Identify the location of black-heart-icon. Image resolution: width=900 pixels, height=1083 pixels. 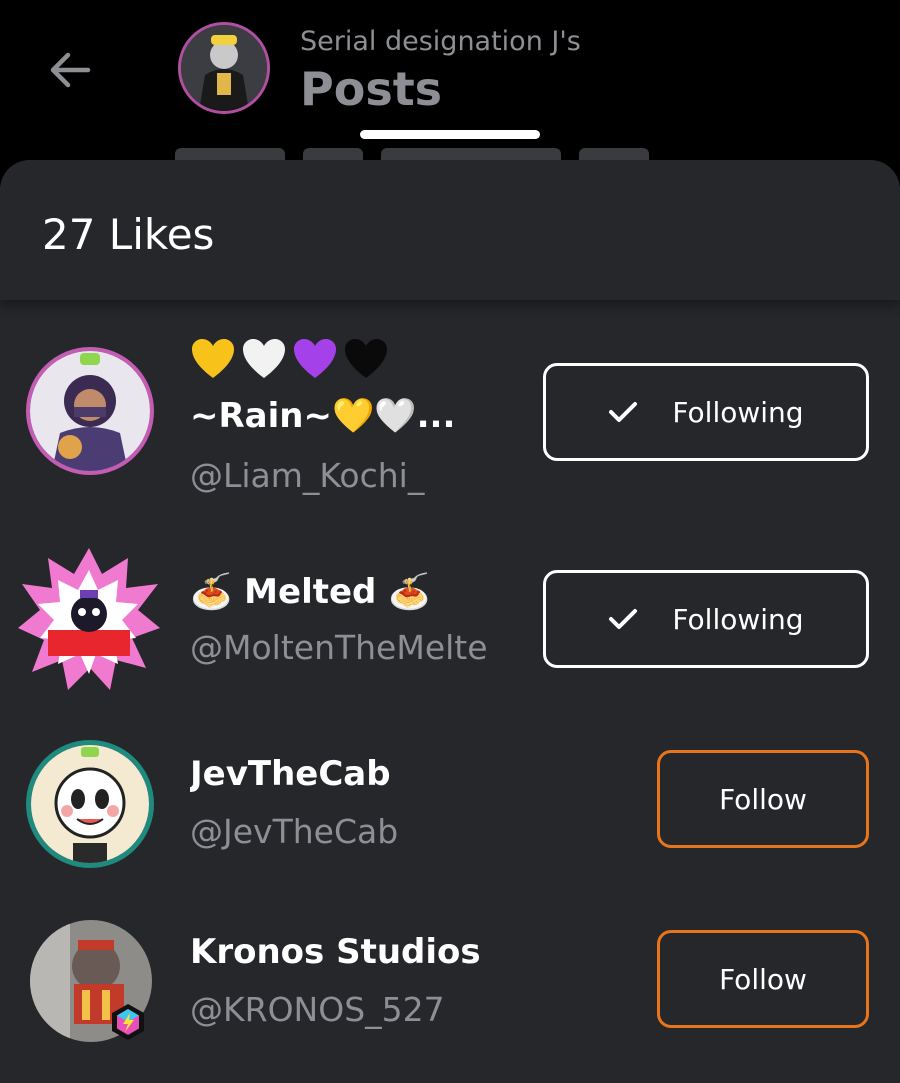
(366, 358).